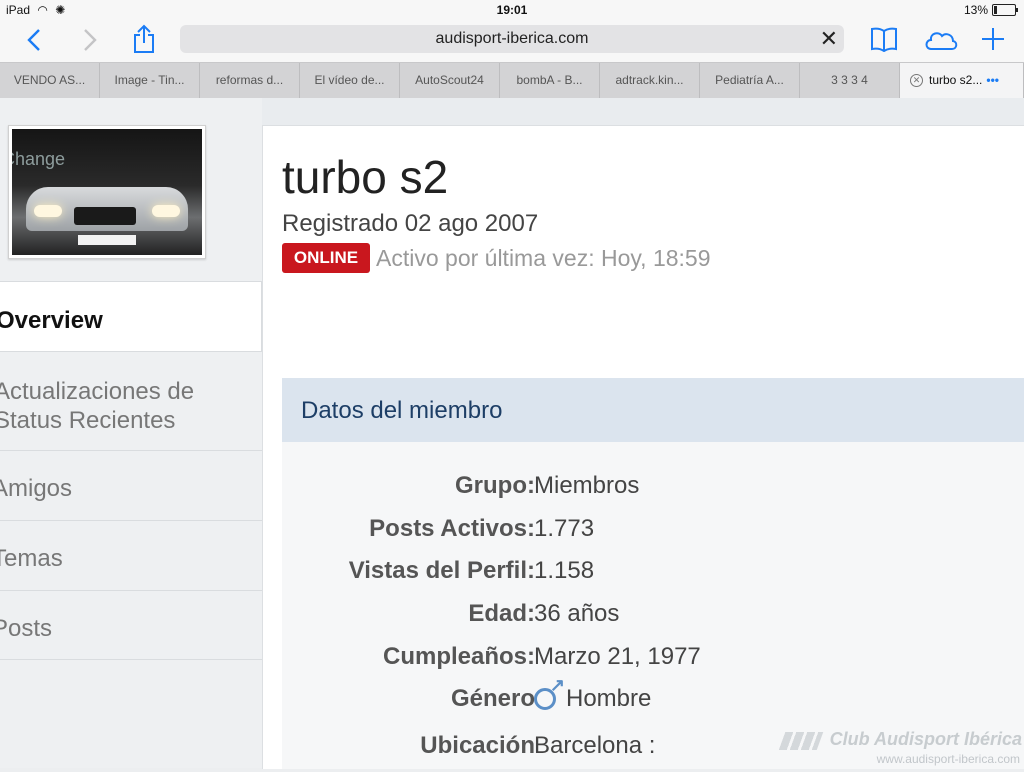 The image size is (1024, 772). Describe the element at coordinates (410, 223) in the screenshot. I see `registration-date: Registrado 02 ago 2007` at that location.